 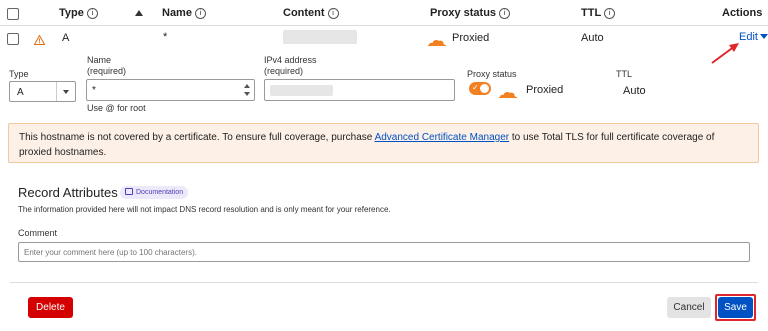 I want to click on proxy-status-value: Proxied, so click(x=545, y=90).